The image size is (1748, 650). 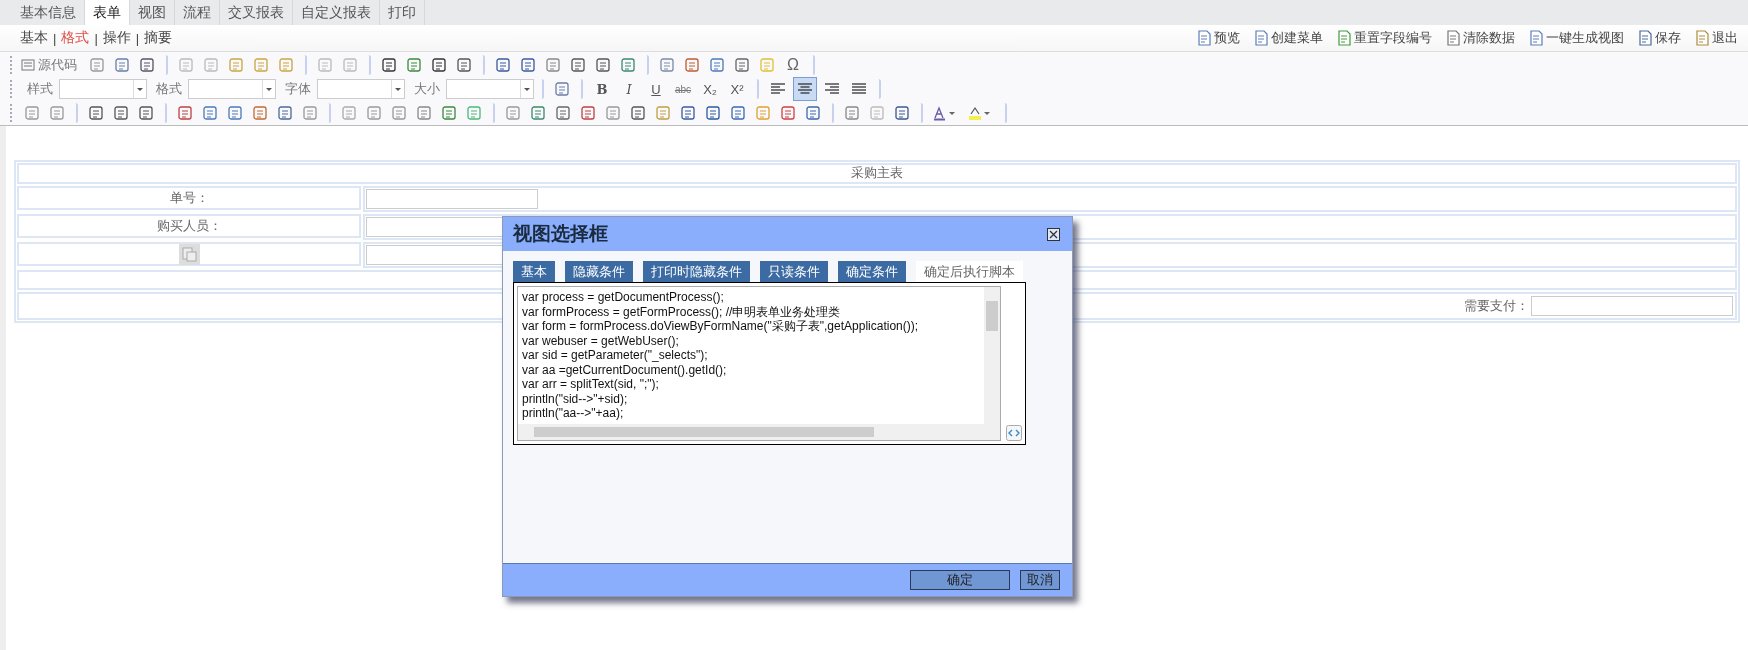 What do you see at coordinates (623, 297) in the screenshot?
I see `code-line: var process = getDocumentProcess();` at bounding box center [623, 297].